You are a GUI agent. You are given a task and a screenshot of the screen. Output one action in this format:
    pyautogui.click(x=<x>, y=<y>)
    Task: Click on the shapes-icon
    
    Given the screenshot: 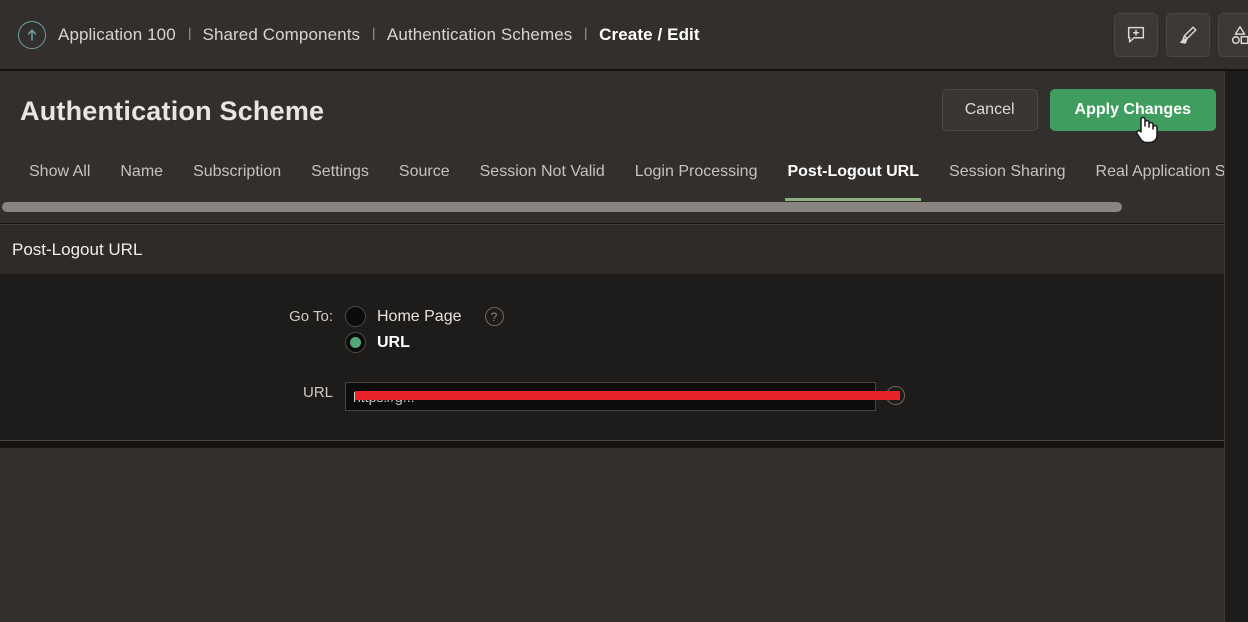 What is the action you would take?
    pyautogui.click(x=1233, y=35)
    